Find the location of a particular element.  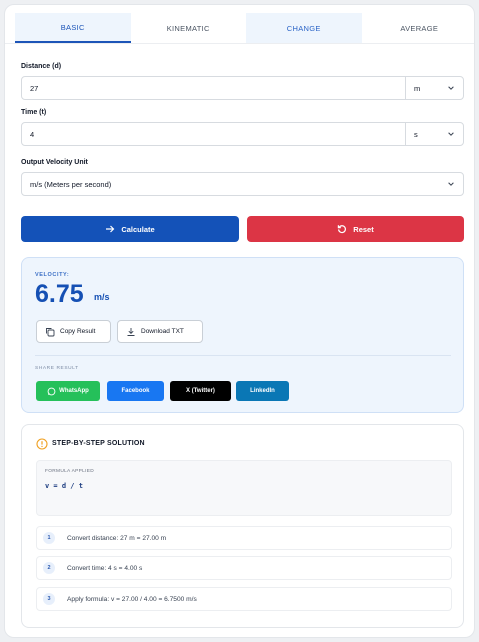

solution-step: 1 Convert distance: 27 m = 27.00 m is located at coordinates (244, 538).